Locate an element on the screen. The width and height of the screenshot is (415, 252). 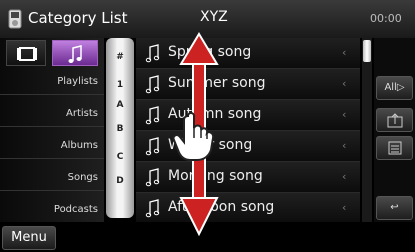
folder-up-button is located at coordinates (394, 120).